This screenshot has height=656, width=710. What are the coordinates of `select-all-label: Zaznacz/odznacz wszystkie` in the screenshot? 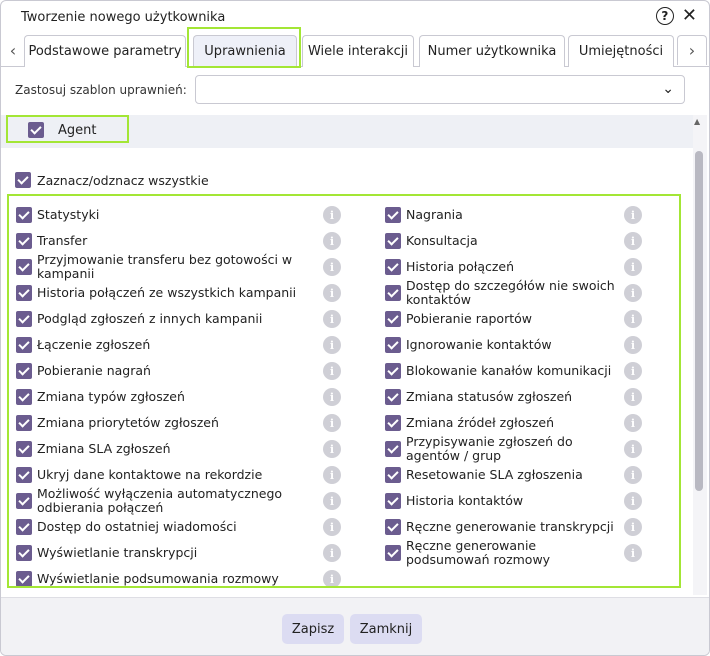 It's located at (123, 180).